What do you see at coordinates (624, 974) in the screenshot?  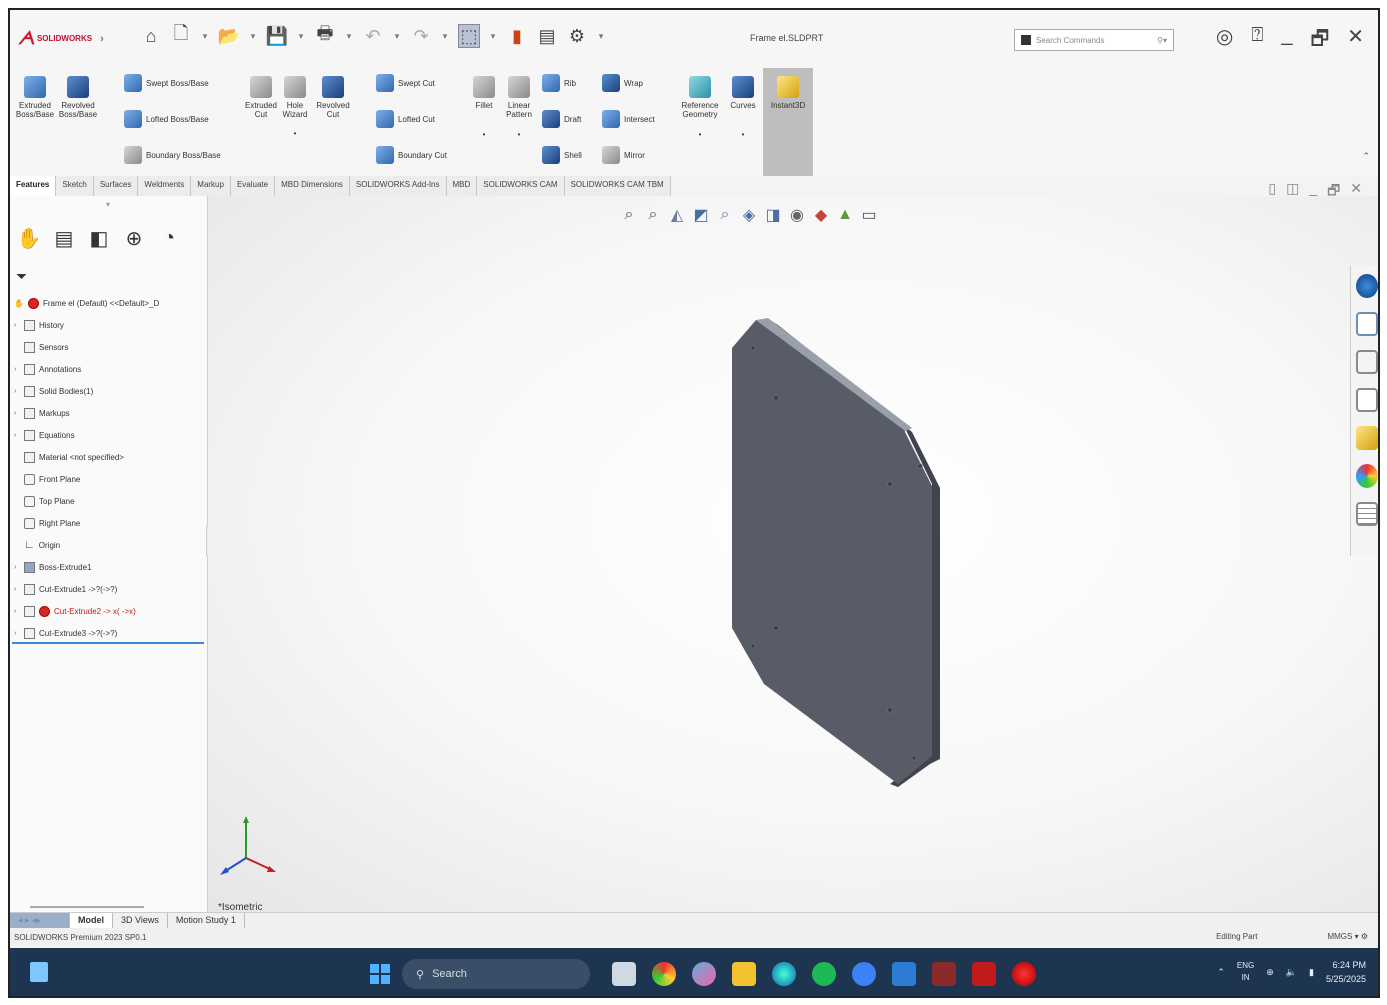 I see `task-view-icon` at bounding box center [624, 974].